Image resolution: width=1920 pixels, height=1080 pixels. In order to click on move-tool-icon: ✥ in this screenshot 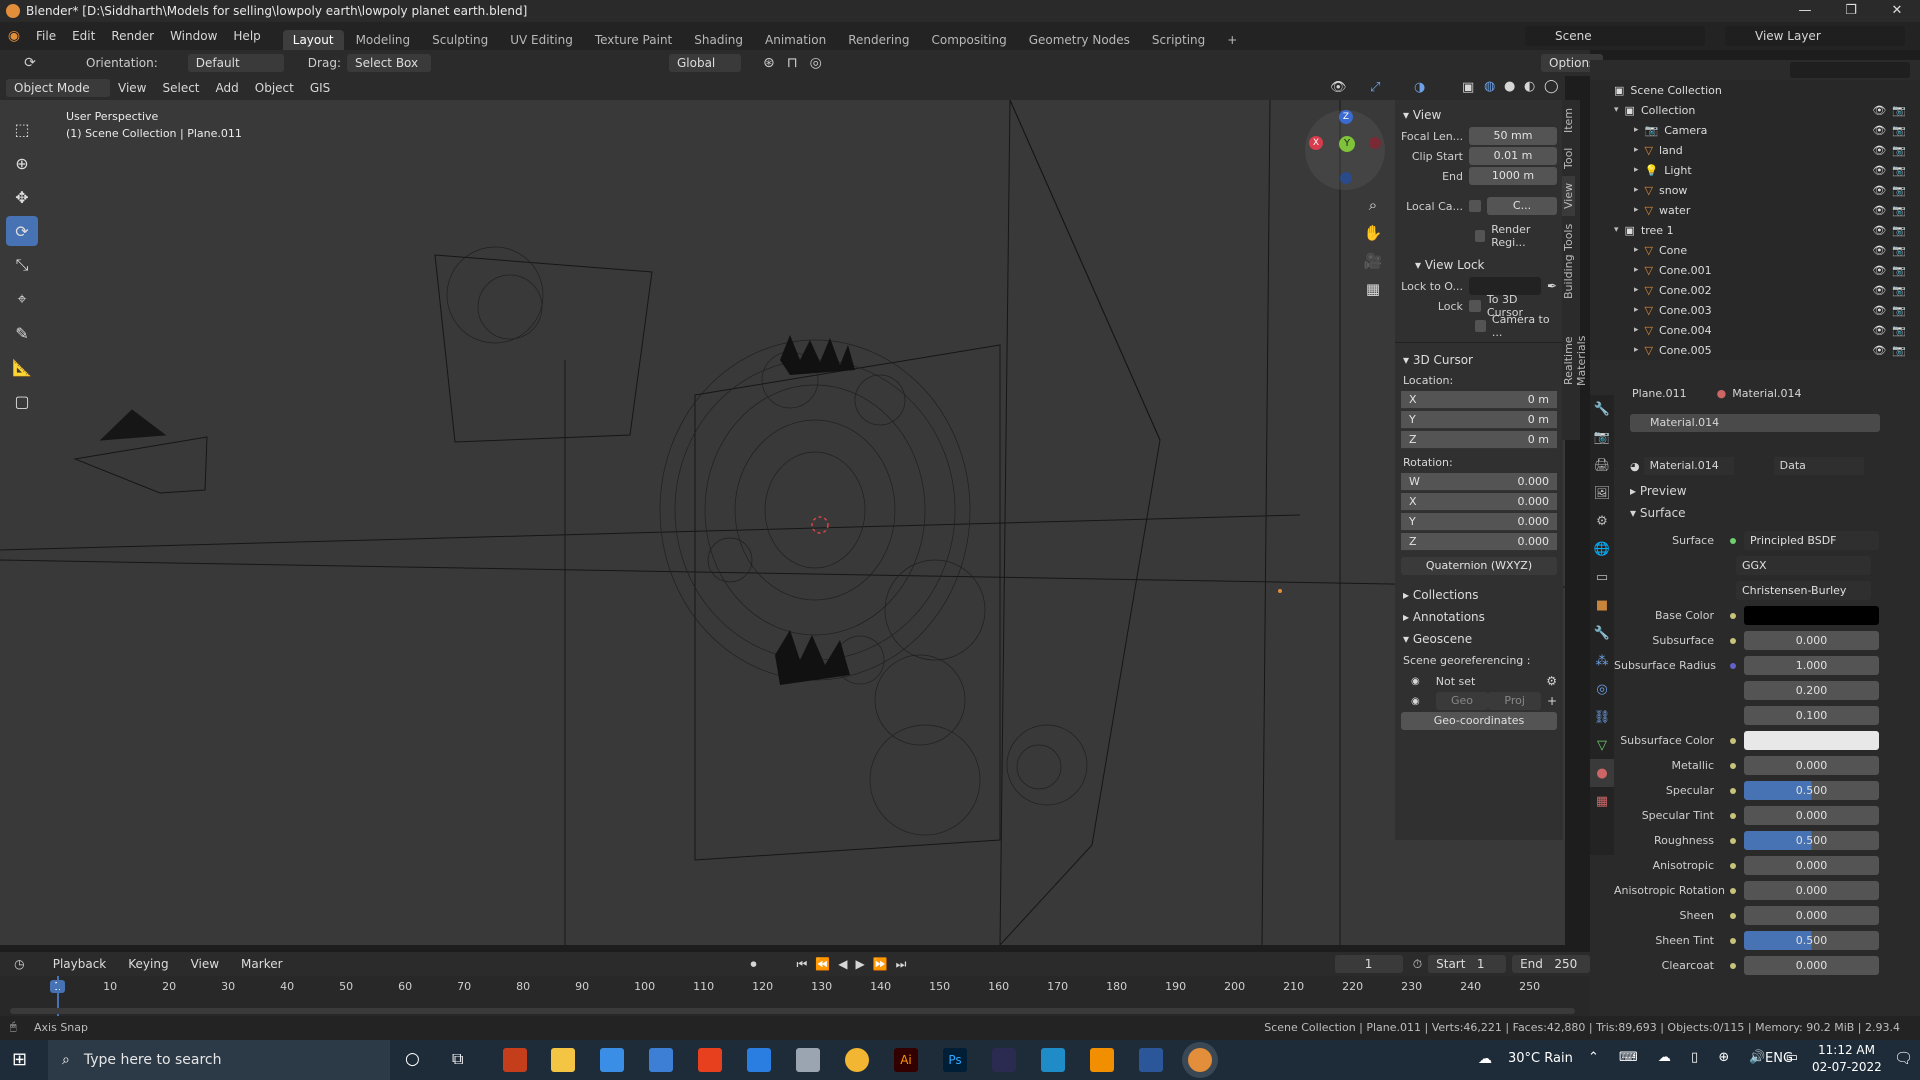, I will do `click(22, 197)`.